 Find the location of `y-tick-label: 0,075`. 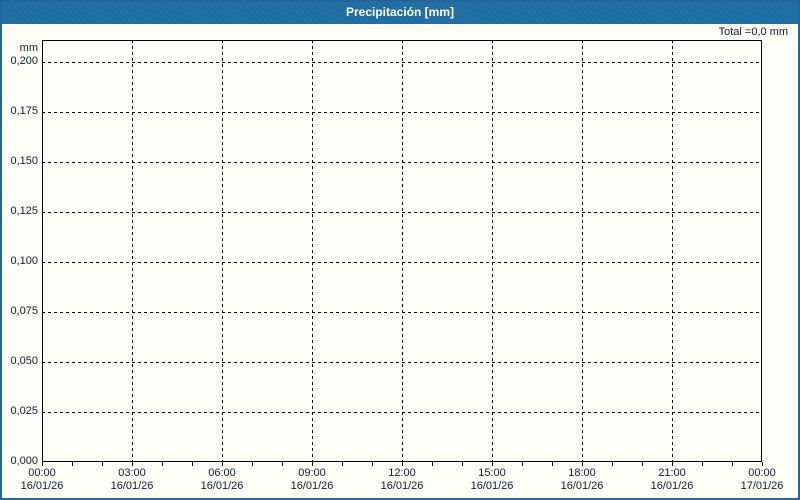

y-tick-label: 0,075 is located at coordinates (24, 311).